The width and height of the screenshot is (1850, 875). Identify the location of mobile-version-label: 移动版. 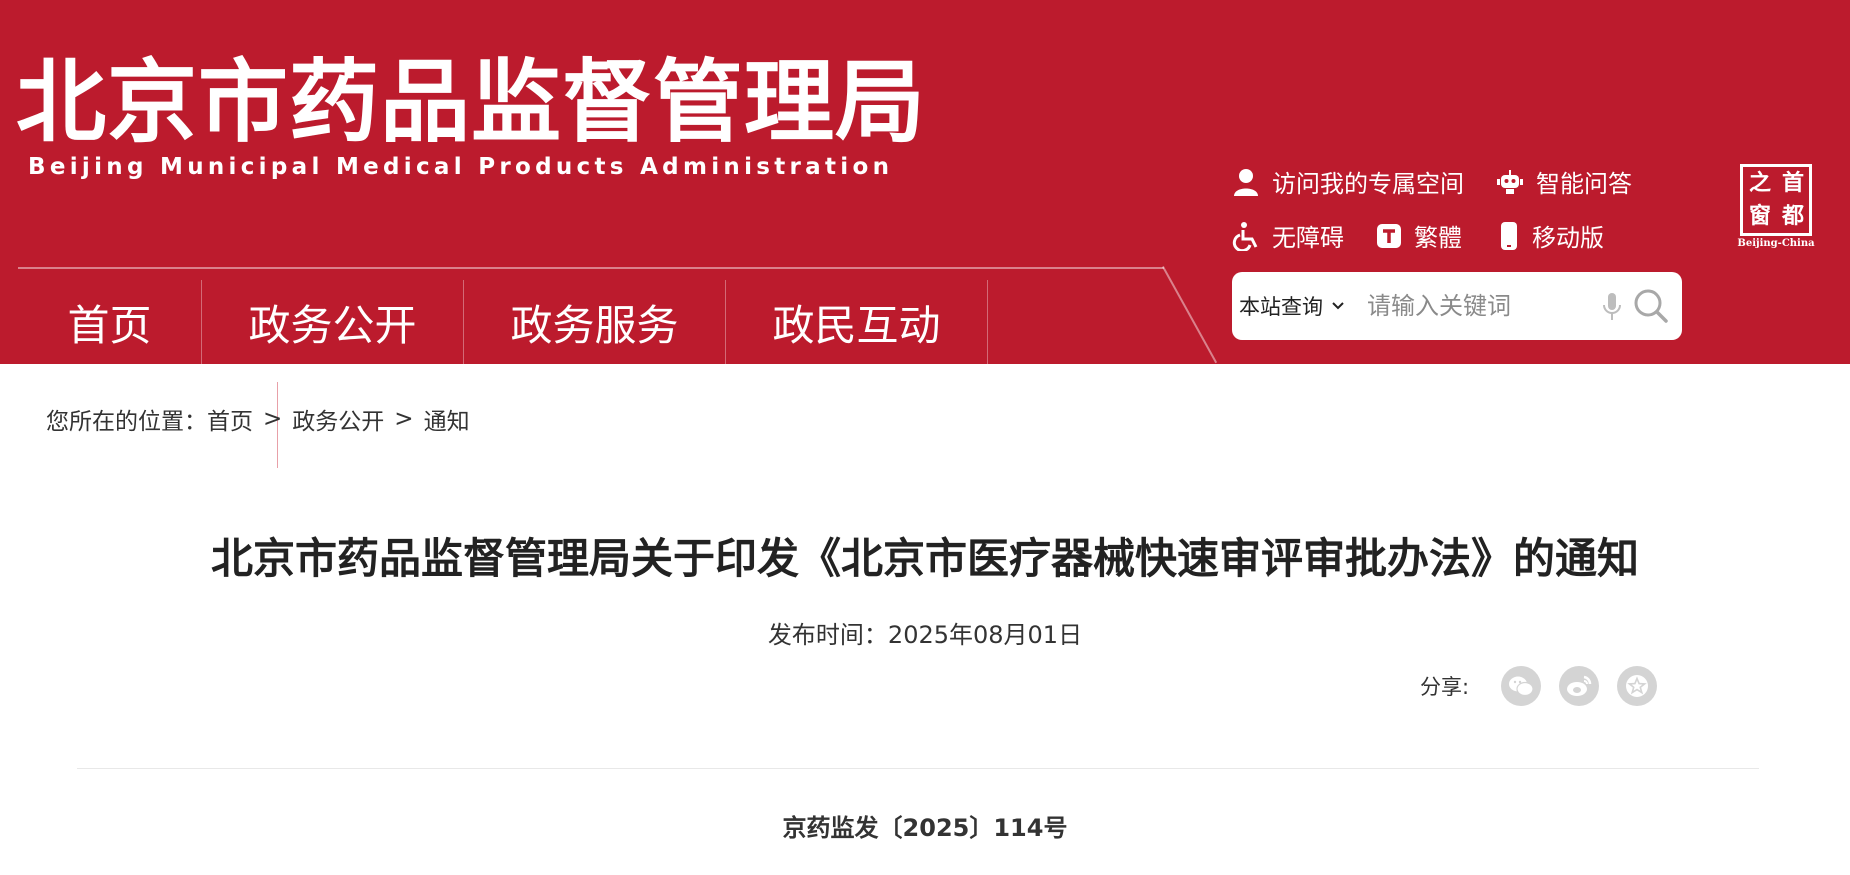
(1568, 238).